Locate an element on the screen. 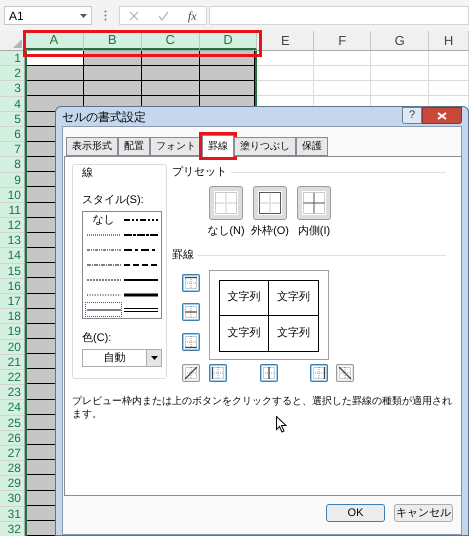 This screenshot has width=469, height=536. dialog-button: OK is located at coordinates (355, 513).